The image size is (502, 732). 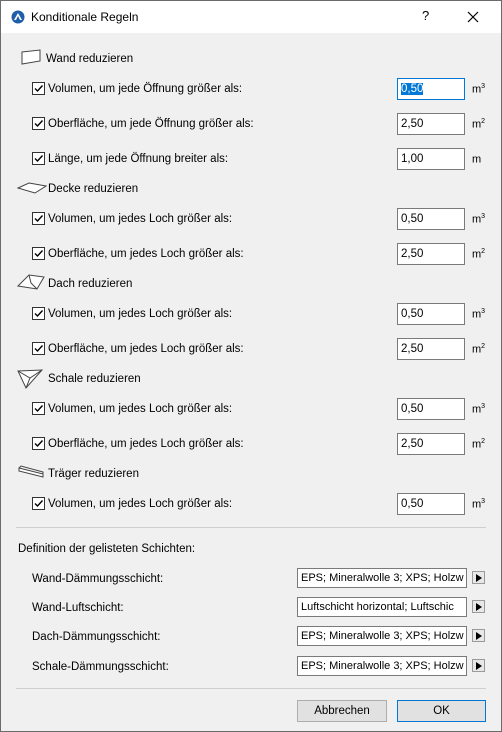 What do you see at coordinates (93, 189) in the screenshot?
I see `section-label-decke: Decke reduzieren` at bounding box center [93, 189].